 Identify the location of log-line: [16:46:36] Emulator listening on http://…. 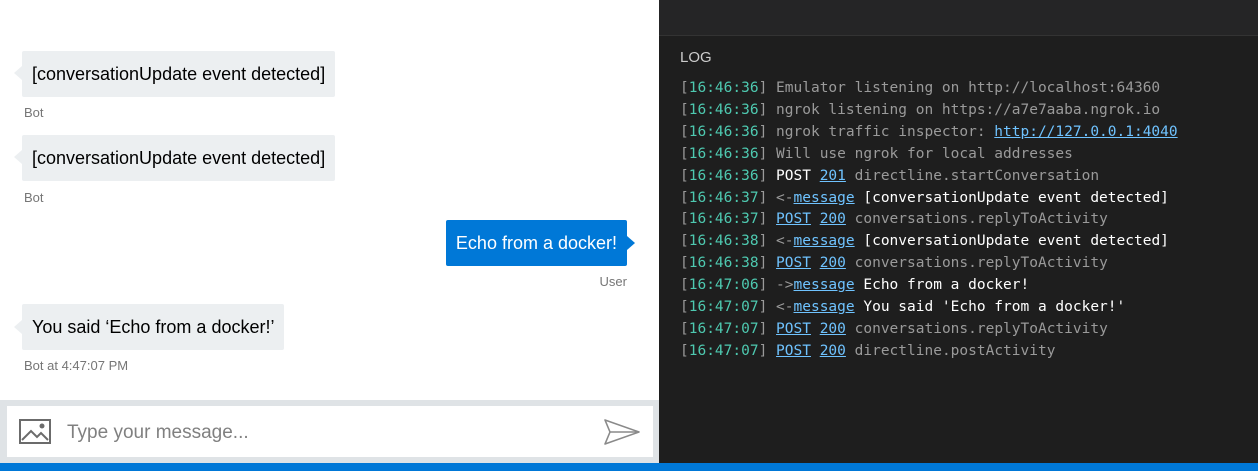
(920, 88).